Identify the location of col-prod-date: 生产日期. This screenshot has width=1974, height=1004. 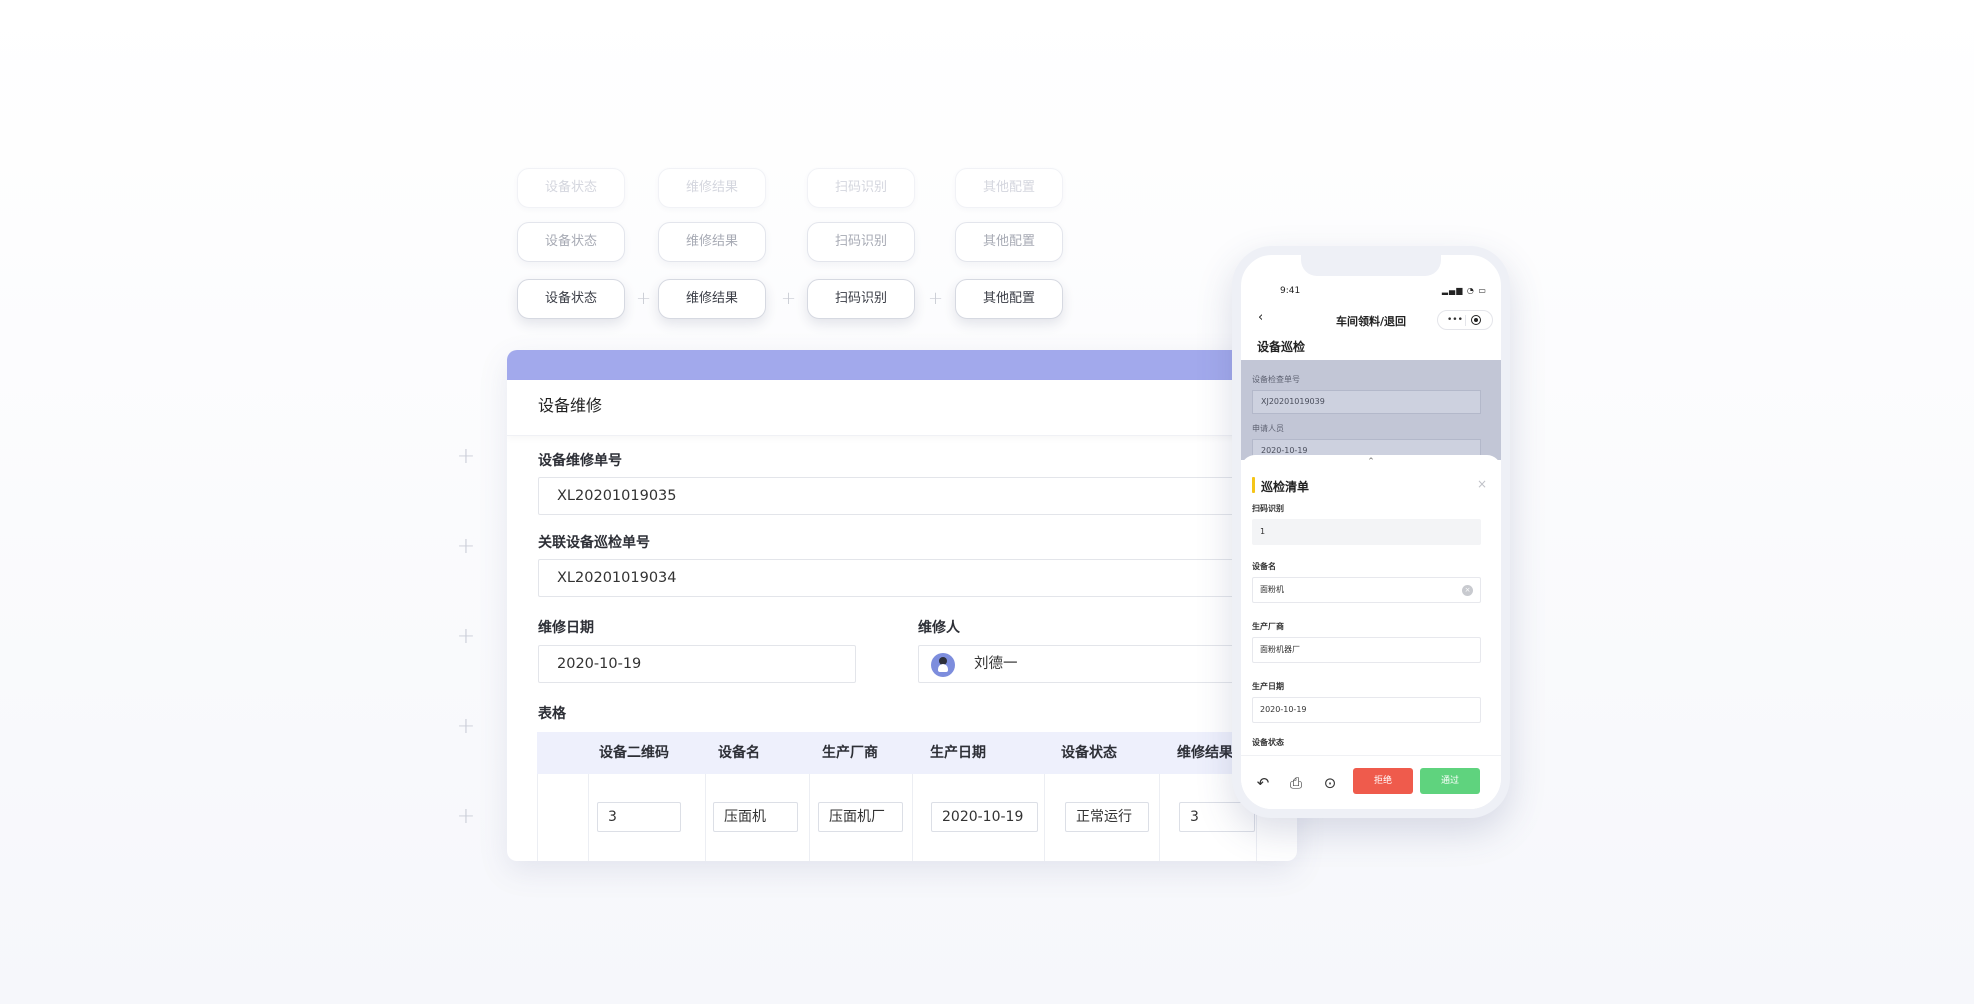
(958, 753).